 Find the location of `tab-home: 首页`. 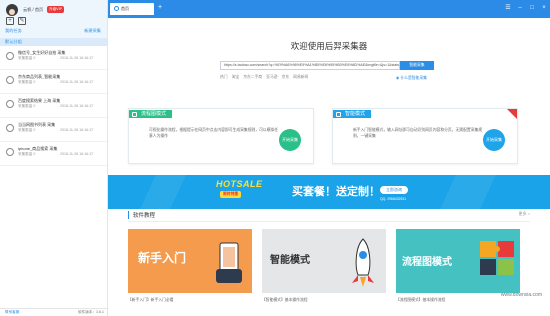

tab-home: 首页 is located at coordinates (132, 9).